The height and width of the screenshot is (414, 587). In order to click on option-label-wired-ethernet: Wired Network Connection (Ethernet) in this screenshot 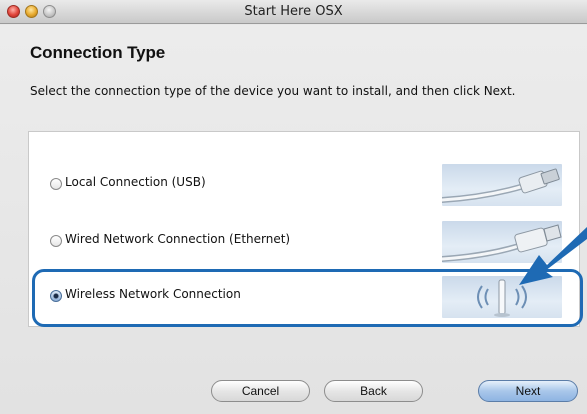, I will do `click(178, 239)`.